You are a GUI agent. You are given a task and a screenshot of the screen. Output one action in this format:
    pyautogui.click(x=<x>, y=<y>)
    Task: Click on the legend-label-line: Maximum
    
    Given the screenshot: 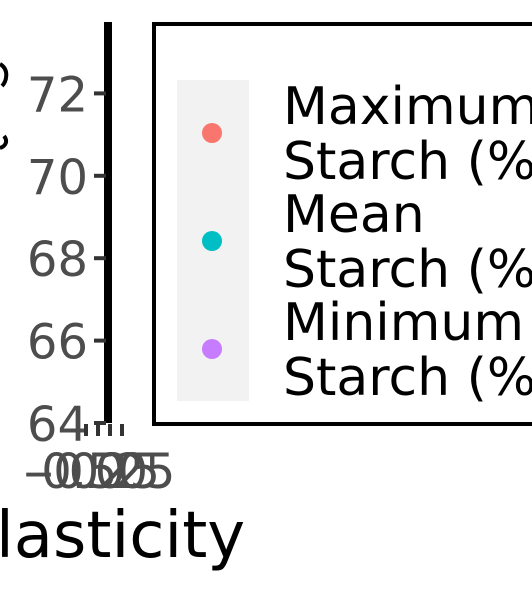 What is the action you would take?
    pyautogui.click(x=407, y=107)
    